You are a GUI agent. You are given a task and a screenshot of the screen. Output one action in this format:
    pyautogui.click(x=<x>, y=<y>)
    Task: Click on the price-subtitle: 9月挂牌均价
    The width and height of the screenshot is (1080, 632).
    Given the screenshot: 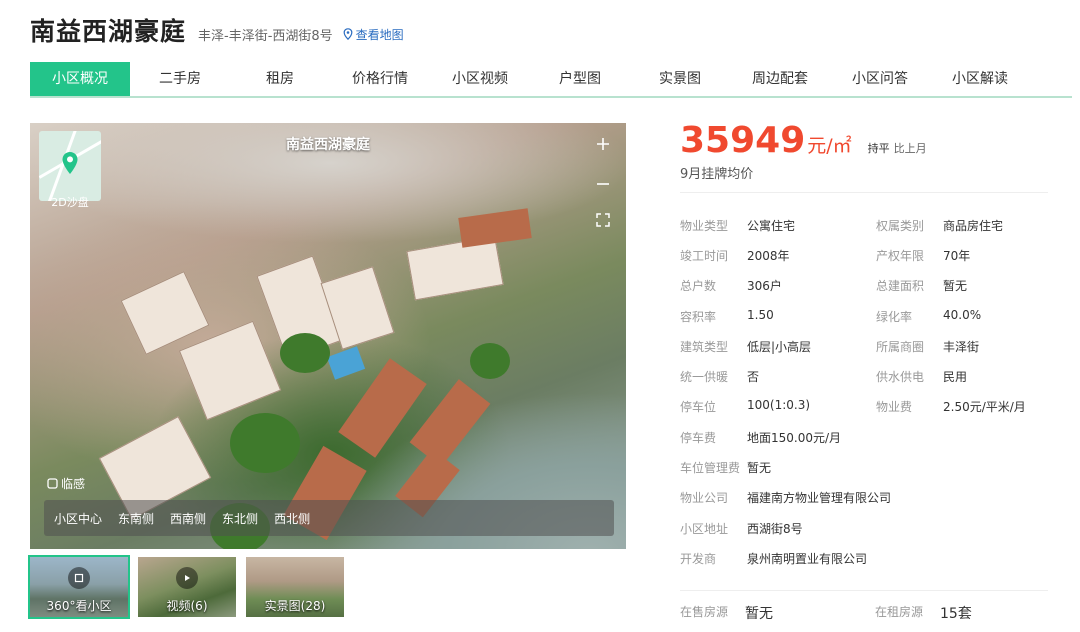 What is the action you would take?
    pyautogui.click(x=717, y=174)
    